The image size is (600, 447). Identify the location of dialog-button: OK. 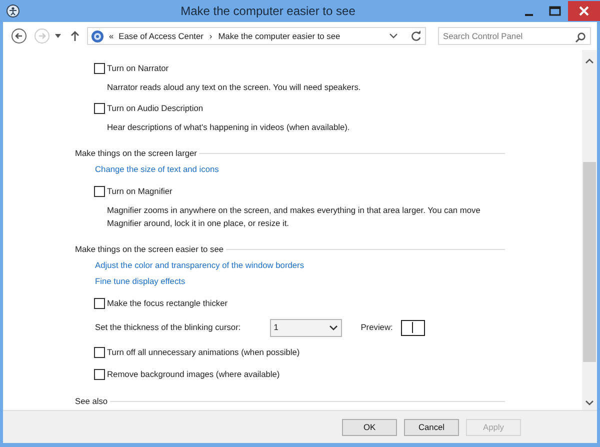
(369, 427).